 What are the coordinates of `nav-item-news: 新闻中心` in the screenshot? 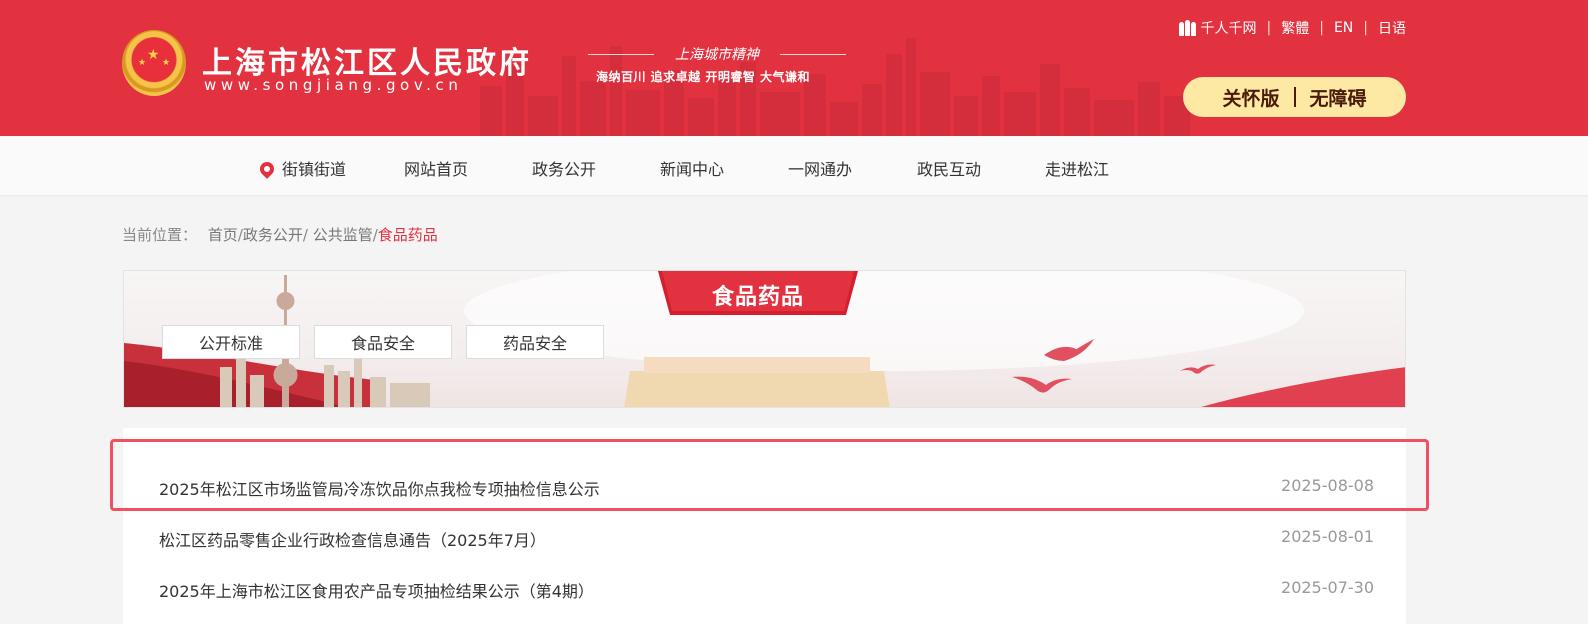 It's located at (692, 168).